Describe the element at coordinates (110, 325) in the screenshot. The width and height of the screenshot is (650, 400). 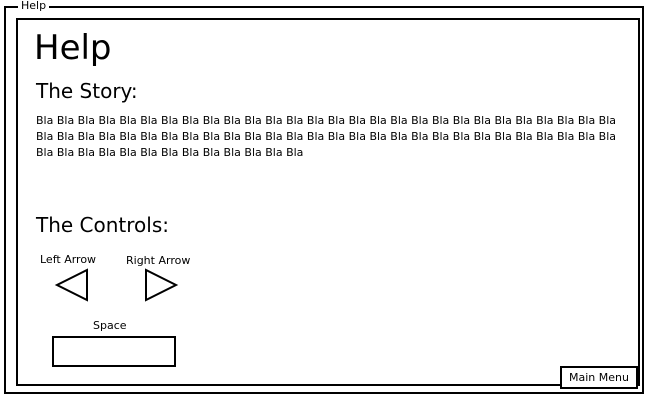
I see `space-label: Space` at that location.